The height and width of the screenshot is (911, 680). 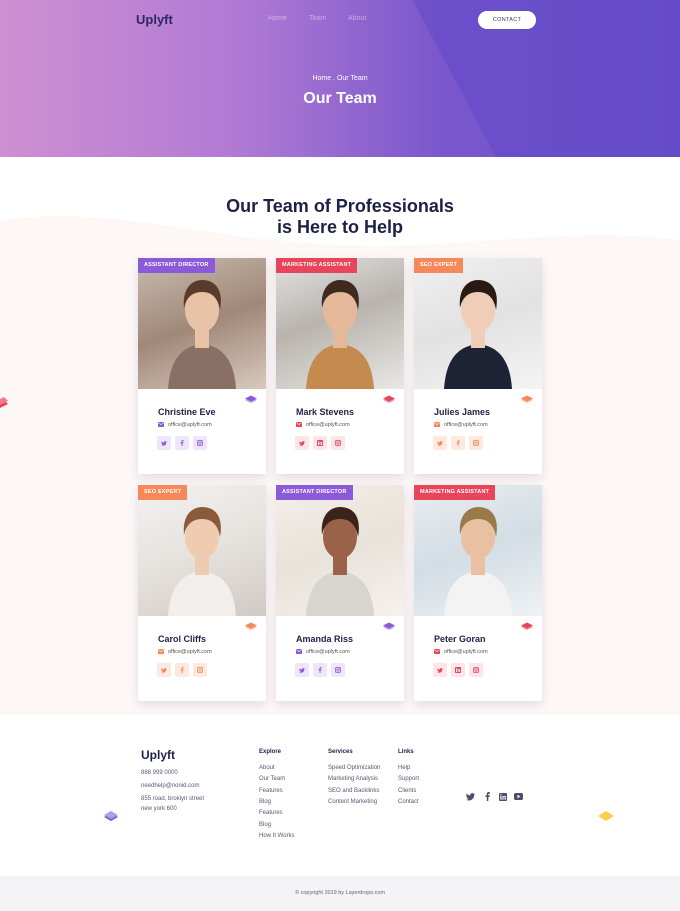 What do you see at coordinates (159, 809) in the screenshot?
I see `footer-address-line-2: new york 600` at bounding box center [159, 809].